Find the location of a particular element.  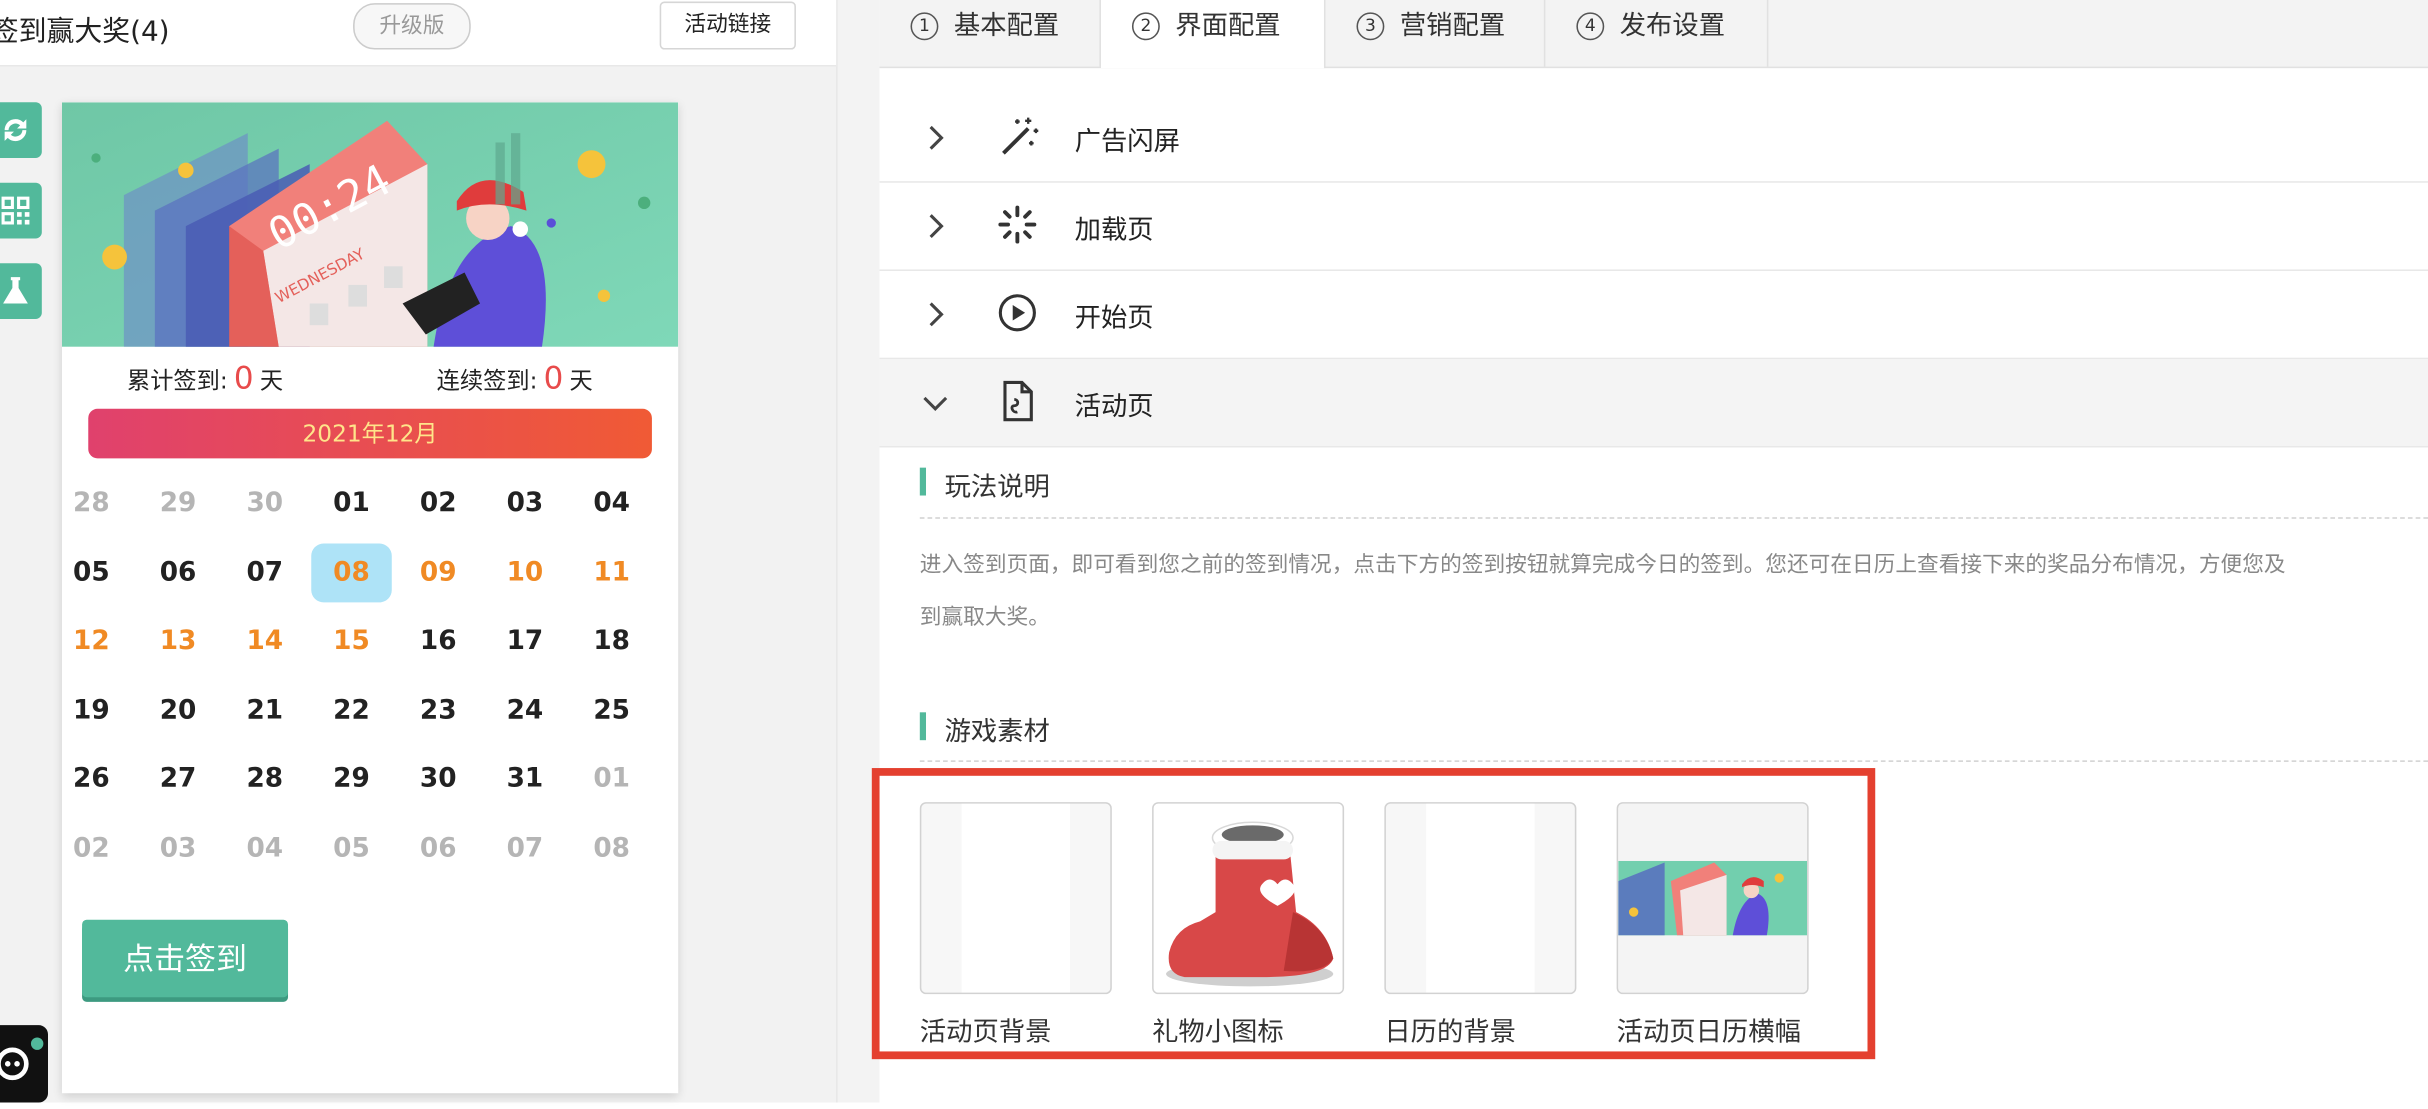

calendar-week-row: 05 06 07 08 09 10 11 is located at coordinates (370, 576).